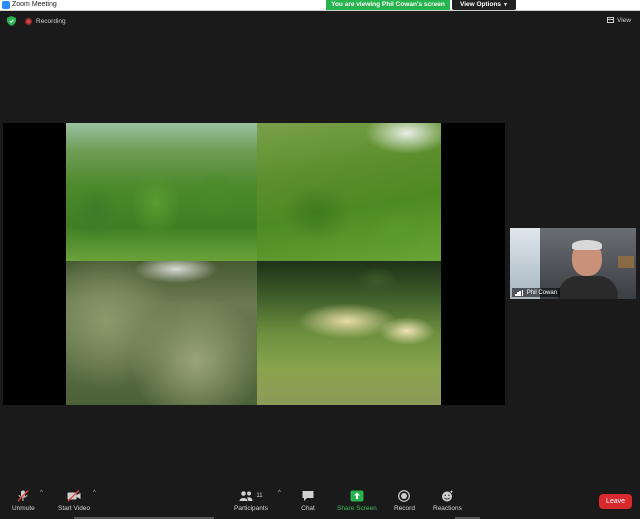 Image resolution: width=640 pixels, height=519 pixels. What do you see at coordinates (23, 508) in the screenshot?
I see `unmute-label: Unmute` at bounding box center [23, 508].